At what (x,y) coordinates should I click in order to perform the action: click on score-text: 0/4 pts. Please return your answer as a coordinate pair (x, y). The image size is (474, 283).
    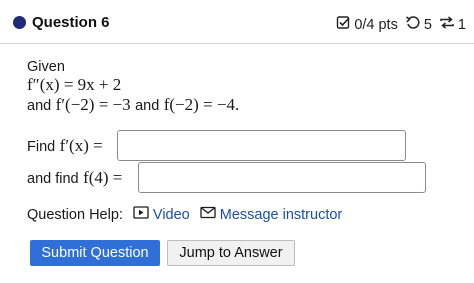
    Looking at the image, I should click on (376, 24).